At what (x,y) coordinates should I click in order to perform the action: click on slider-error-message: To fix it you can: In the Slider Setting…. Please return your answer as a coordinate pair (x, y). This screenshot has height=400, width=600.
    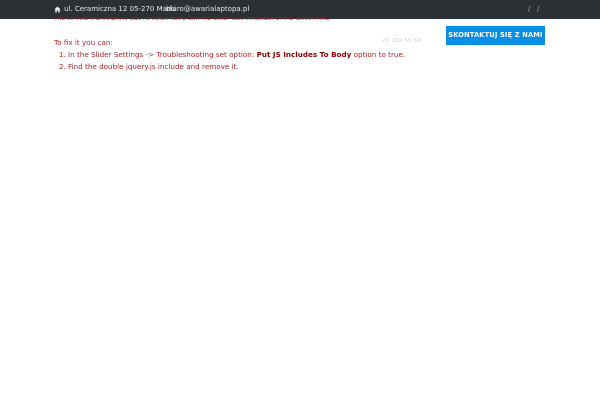
    Looking at the image, I should click on (229, 55).